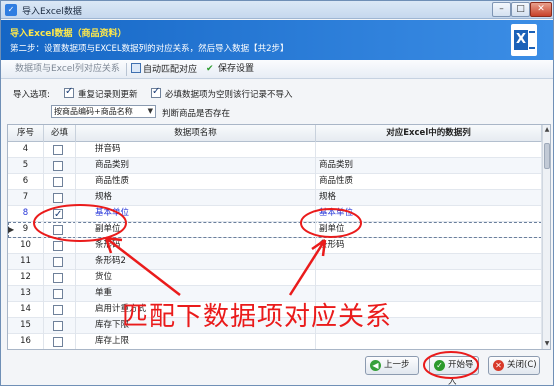  I want to click on checkmark-icon: ✔, so click(210, 69).